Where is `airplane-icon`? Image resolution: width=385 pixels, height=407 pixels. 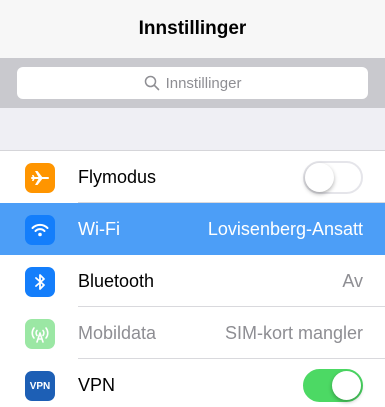
airplane-icon is located at coordinates (40, 178).